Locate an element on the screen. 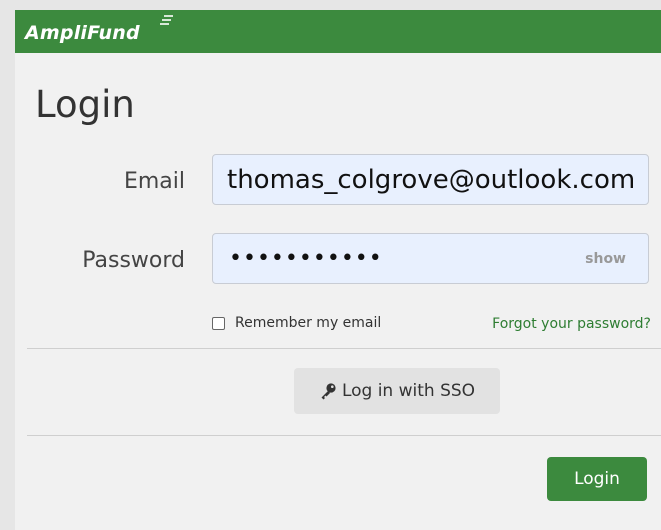 Image resolution: width=661 pixels, height=530 pixels. sso-login-button: Log in with SSO is located at coordinates (397, 391).